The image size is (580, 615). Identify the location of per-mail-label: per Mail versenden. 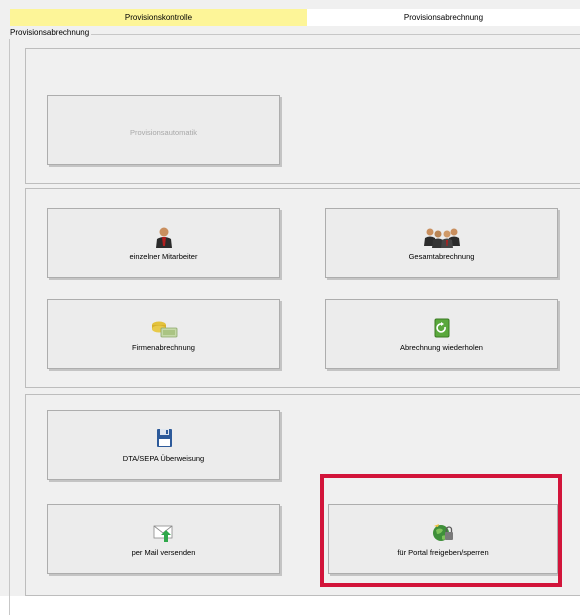
(163, 552).